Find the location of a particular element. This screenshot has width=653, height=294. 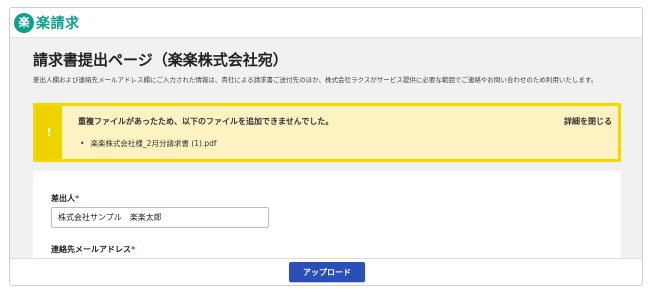

sender-input is located at coordinates (160, 217).